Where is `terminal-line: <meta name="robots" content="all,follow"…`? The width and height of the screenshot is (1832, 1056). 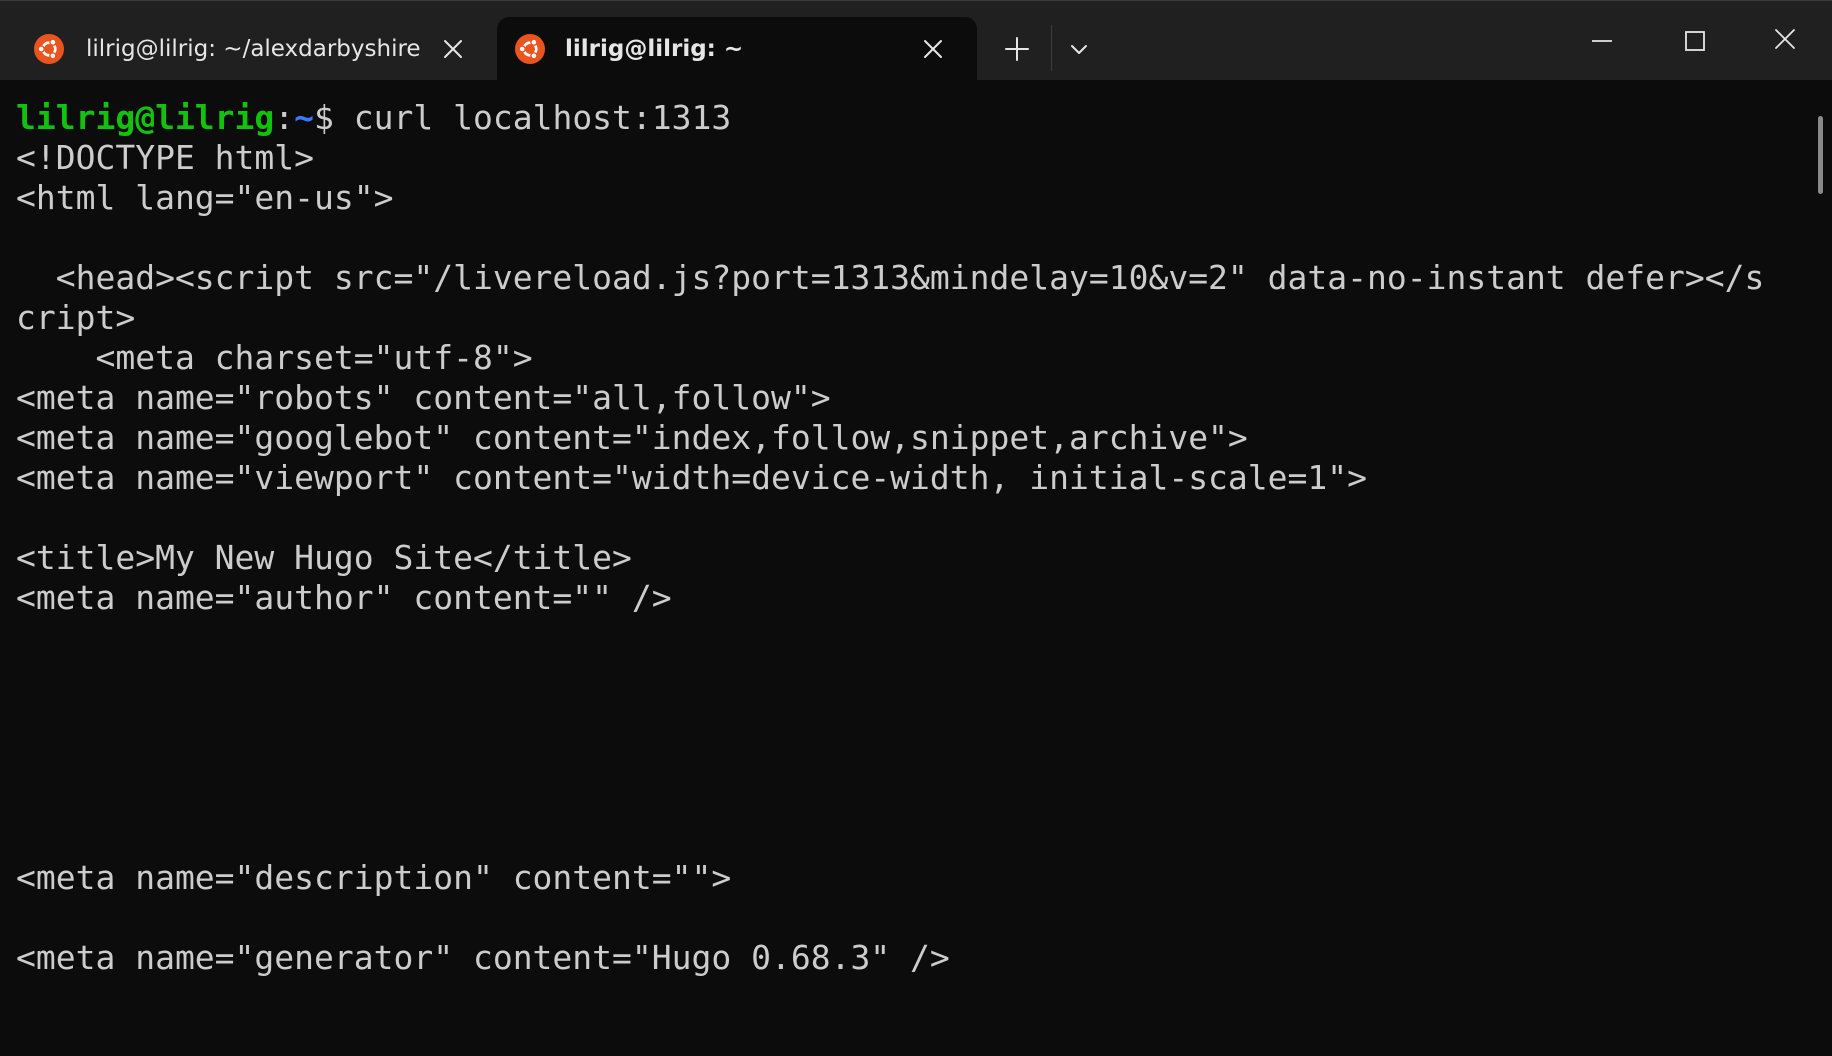
terminal-line: <meta name="robots" content="all,follow"… is located at coordinates (423, 397).